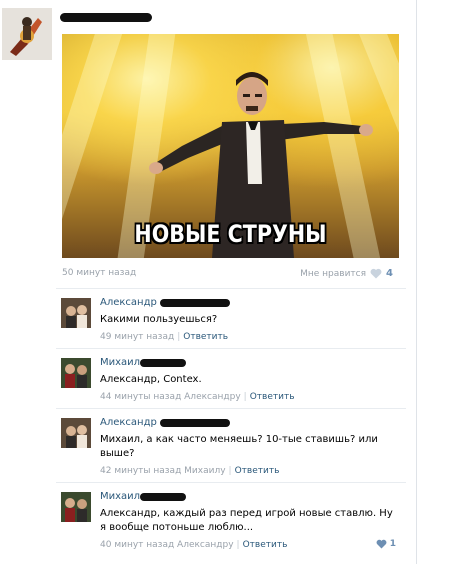 The image size is (465, 564). I want to click on comment-time: 40 минут назад Александру, so click(167, 545).